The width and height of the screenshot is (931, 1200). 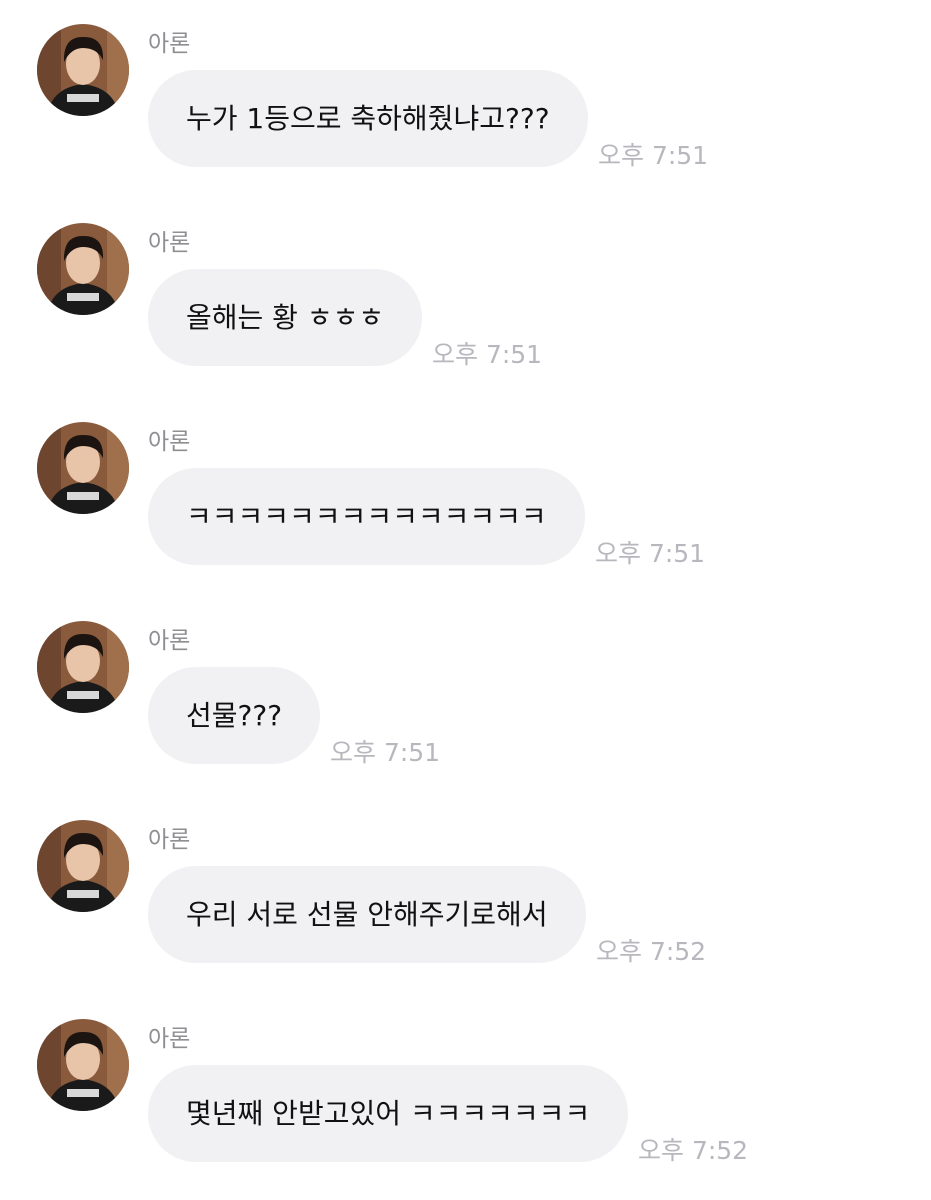 I want to click on message-bubble: 몇년째 안받고있어 ㅋㅋㅋㅋㅋㅋㅋ, so click(x=388, y=1113).